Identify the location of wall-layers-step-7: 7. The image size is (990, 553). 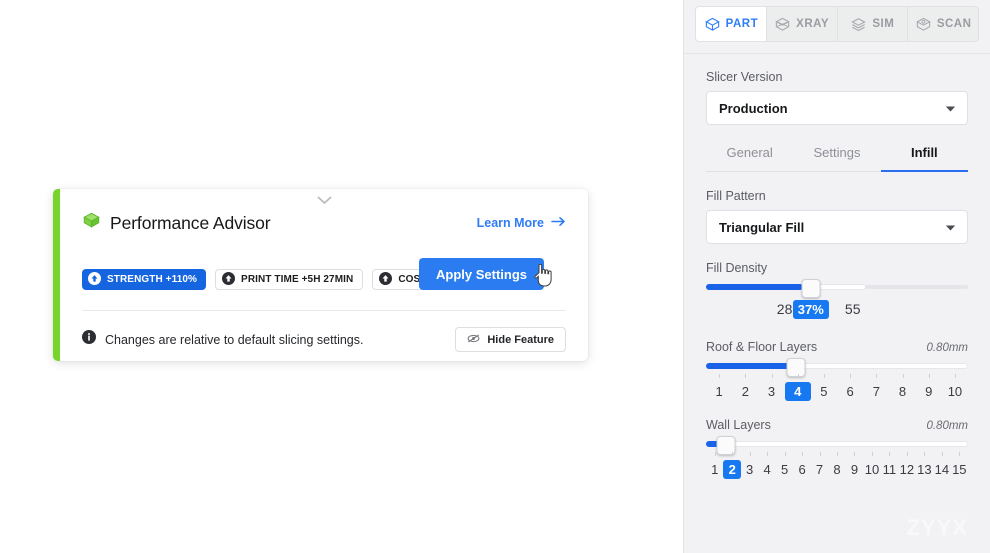
(819, 469).